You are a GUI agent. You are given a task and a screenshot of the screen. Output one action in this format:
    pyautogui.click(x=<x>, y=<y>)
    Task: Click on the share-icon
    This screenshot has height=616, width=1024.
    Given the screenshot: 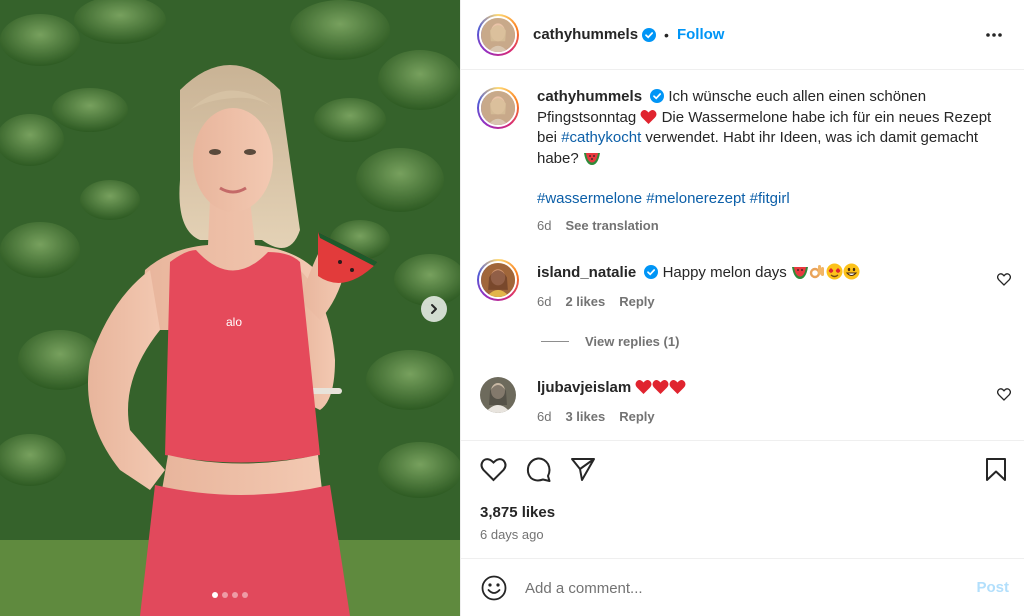 What is the action you would take?
    pyautogui.click(x=583, y=469)
    